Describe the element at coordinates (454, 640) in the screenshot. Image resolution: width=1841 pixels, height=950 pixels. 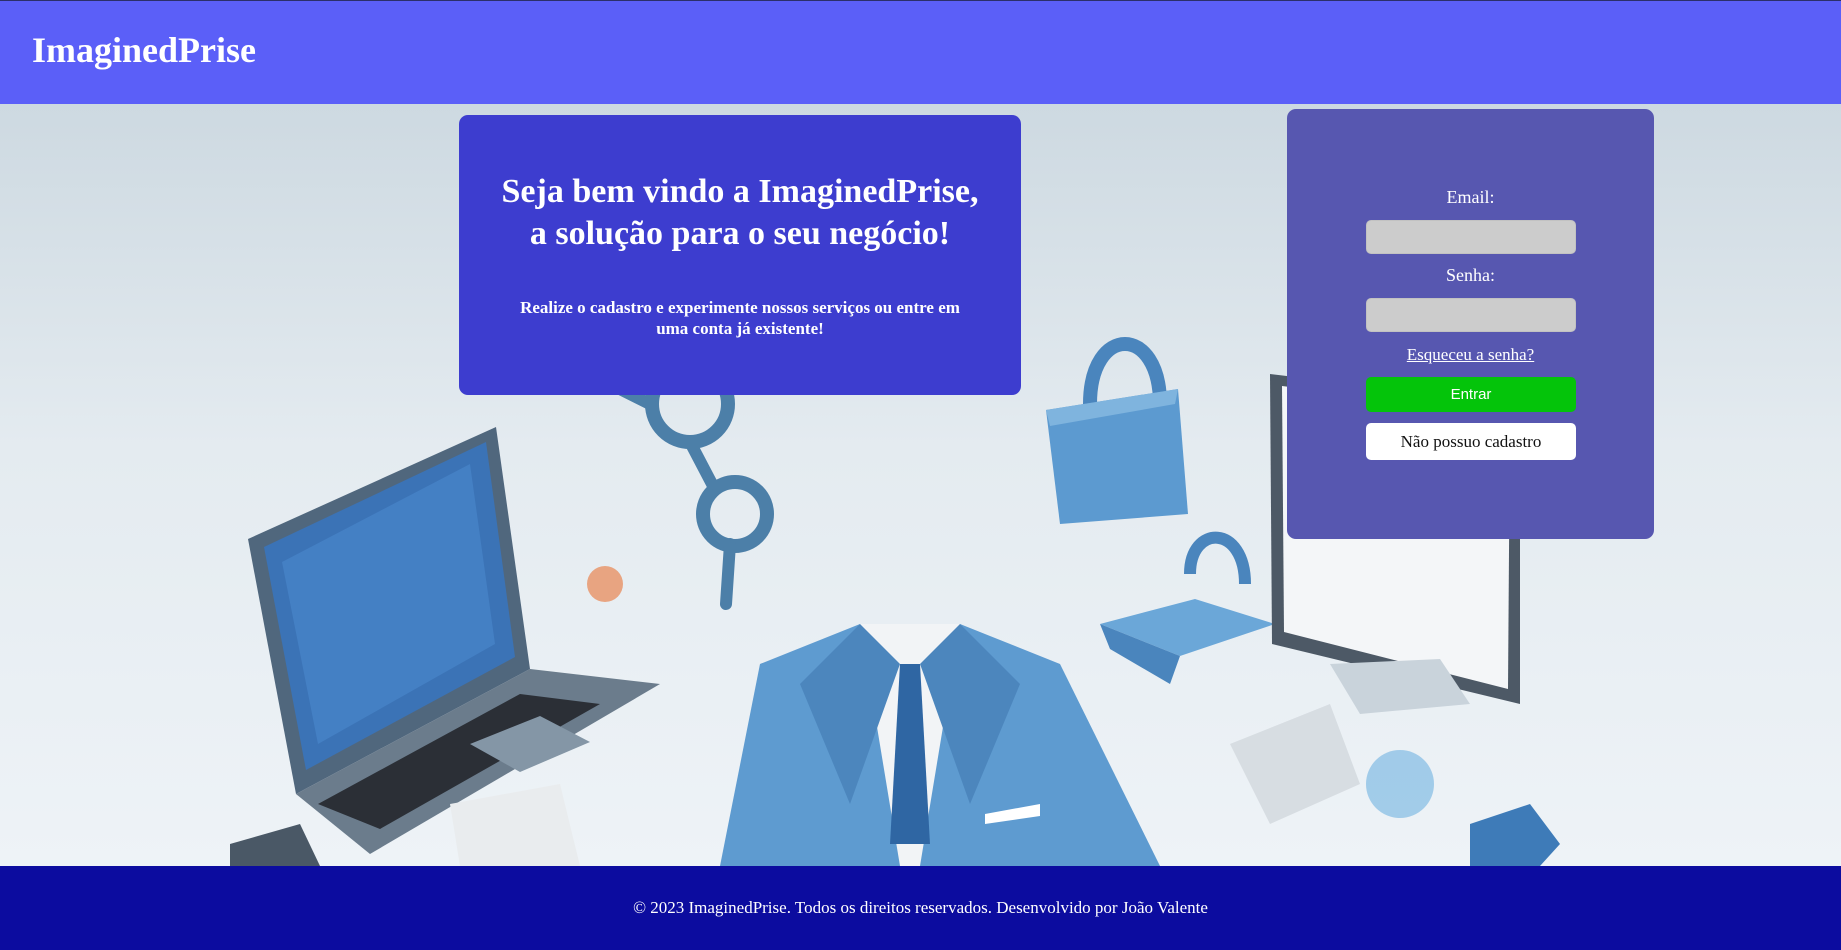
I see `laptop-illustration` at that location.